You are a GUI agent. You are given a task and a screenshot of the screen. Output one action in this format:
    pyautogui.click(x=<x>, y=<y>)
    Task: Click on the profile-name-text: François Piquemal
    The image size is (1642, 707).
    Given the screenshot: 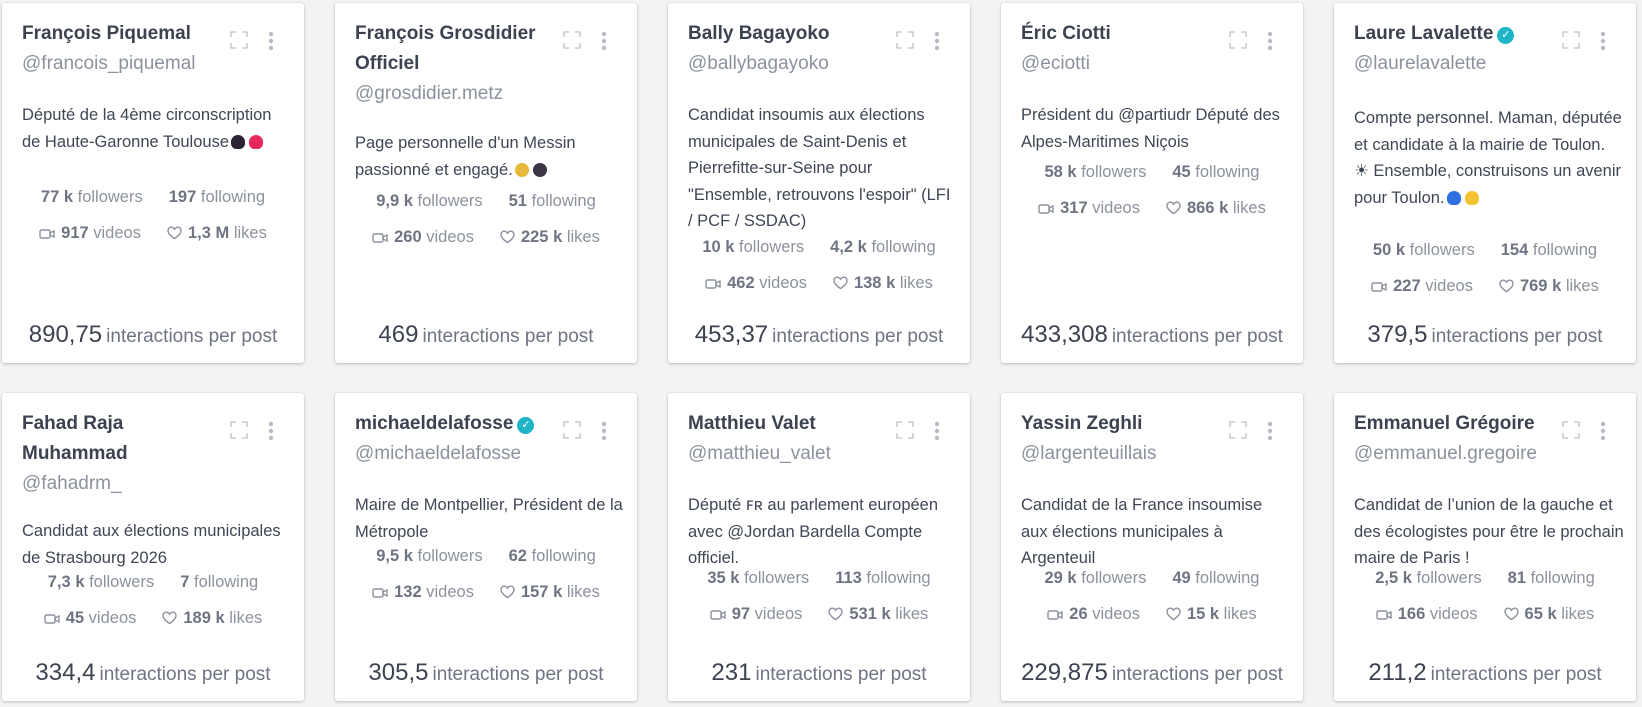 What is the action you would take?
    pyautogui.click(x=106, y=33)
    